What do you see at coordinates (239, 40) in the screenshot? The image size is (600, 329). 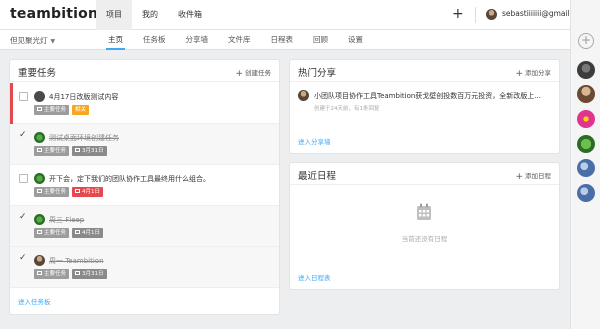 I see `tab-files: 文件库` at bounding box center [239, 40].